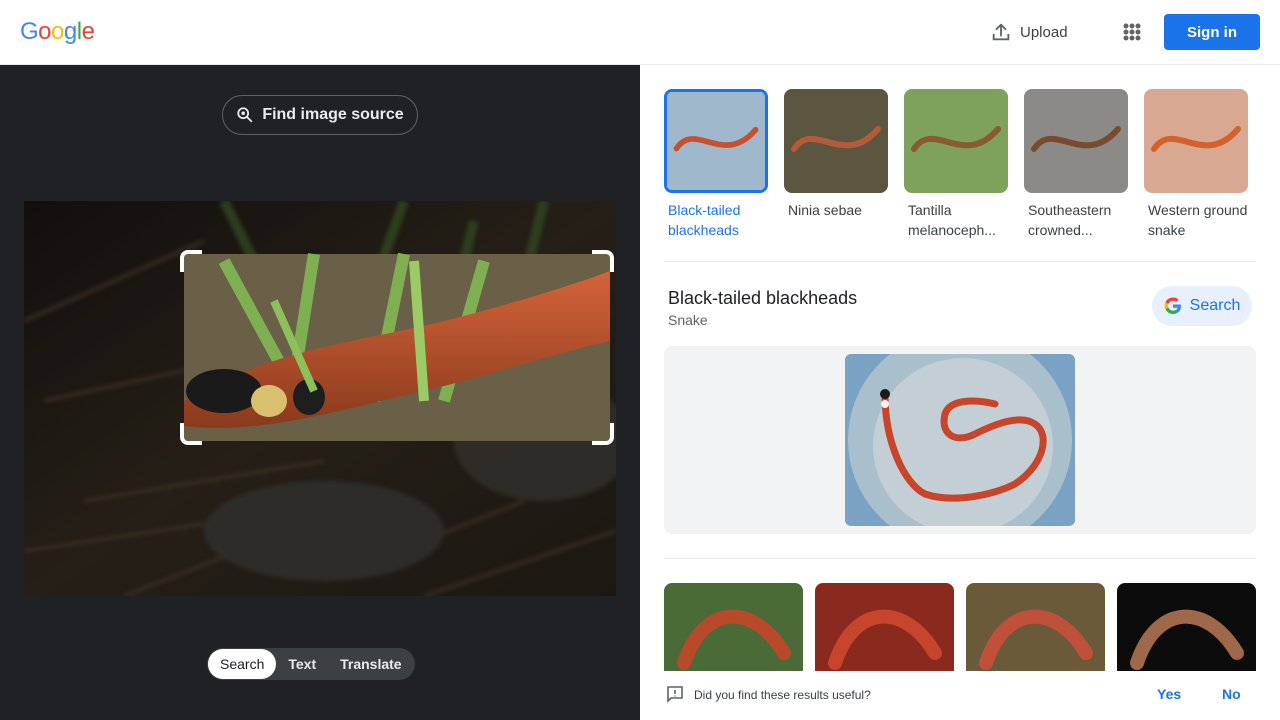 This screenshot has height=720, width=1280. Describe the element at coordinates (245, 115) in the screenshot. I see `lens-search-icon` at that location.